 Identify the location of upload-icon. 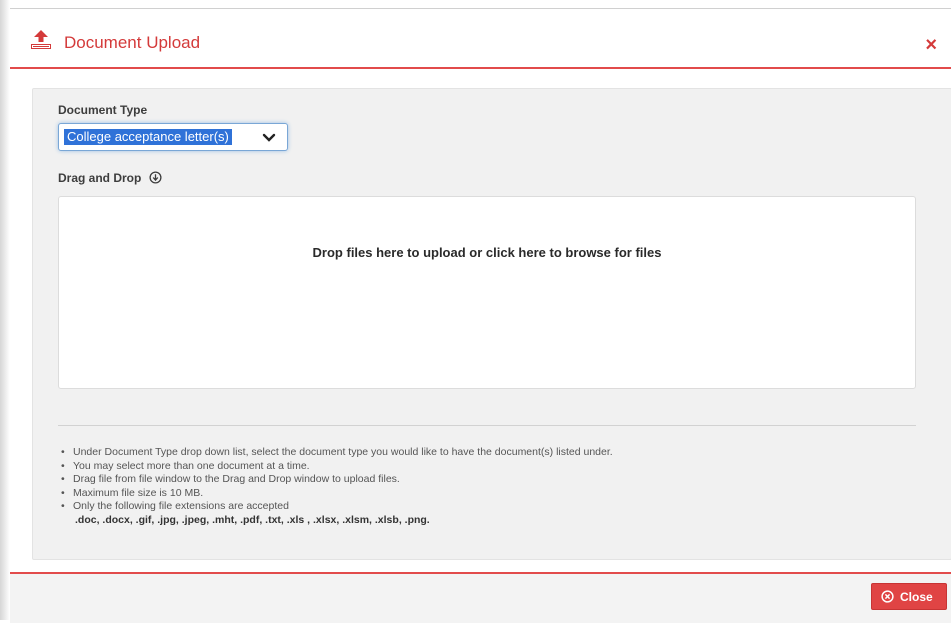
(41, 39).